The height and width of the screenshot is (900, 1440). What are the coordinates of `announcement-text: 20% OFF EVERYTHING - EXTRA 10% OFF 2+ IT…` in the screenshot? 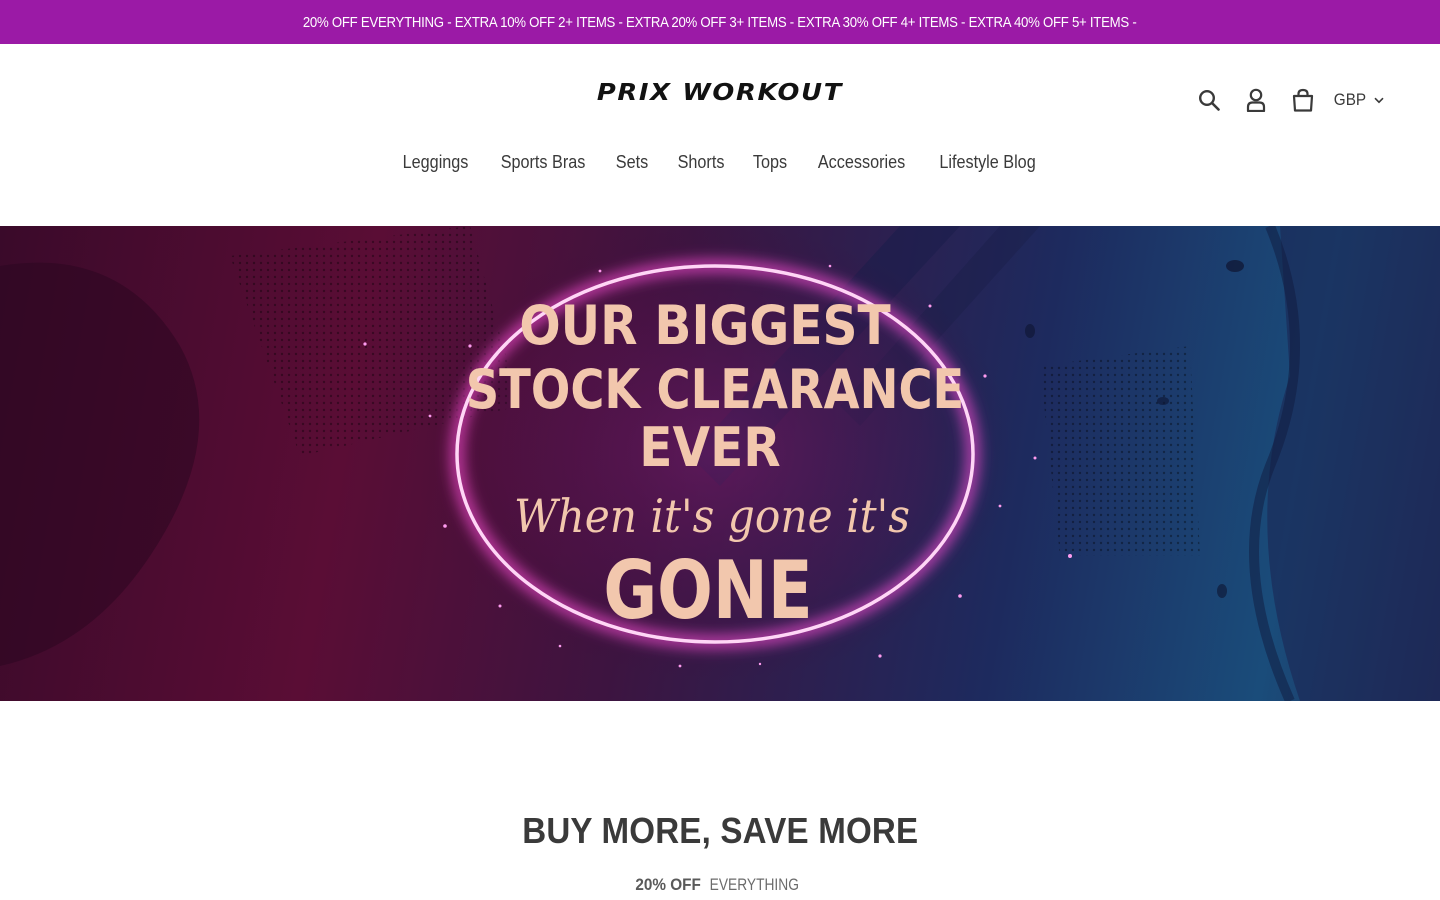 It's located at (720, 22).